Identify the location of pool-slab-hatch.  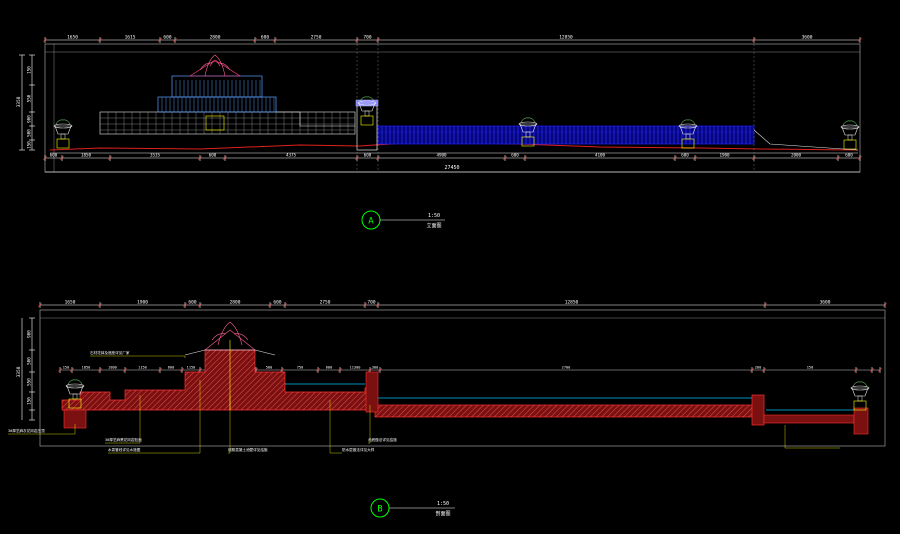
(567, 411).